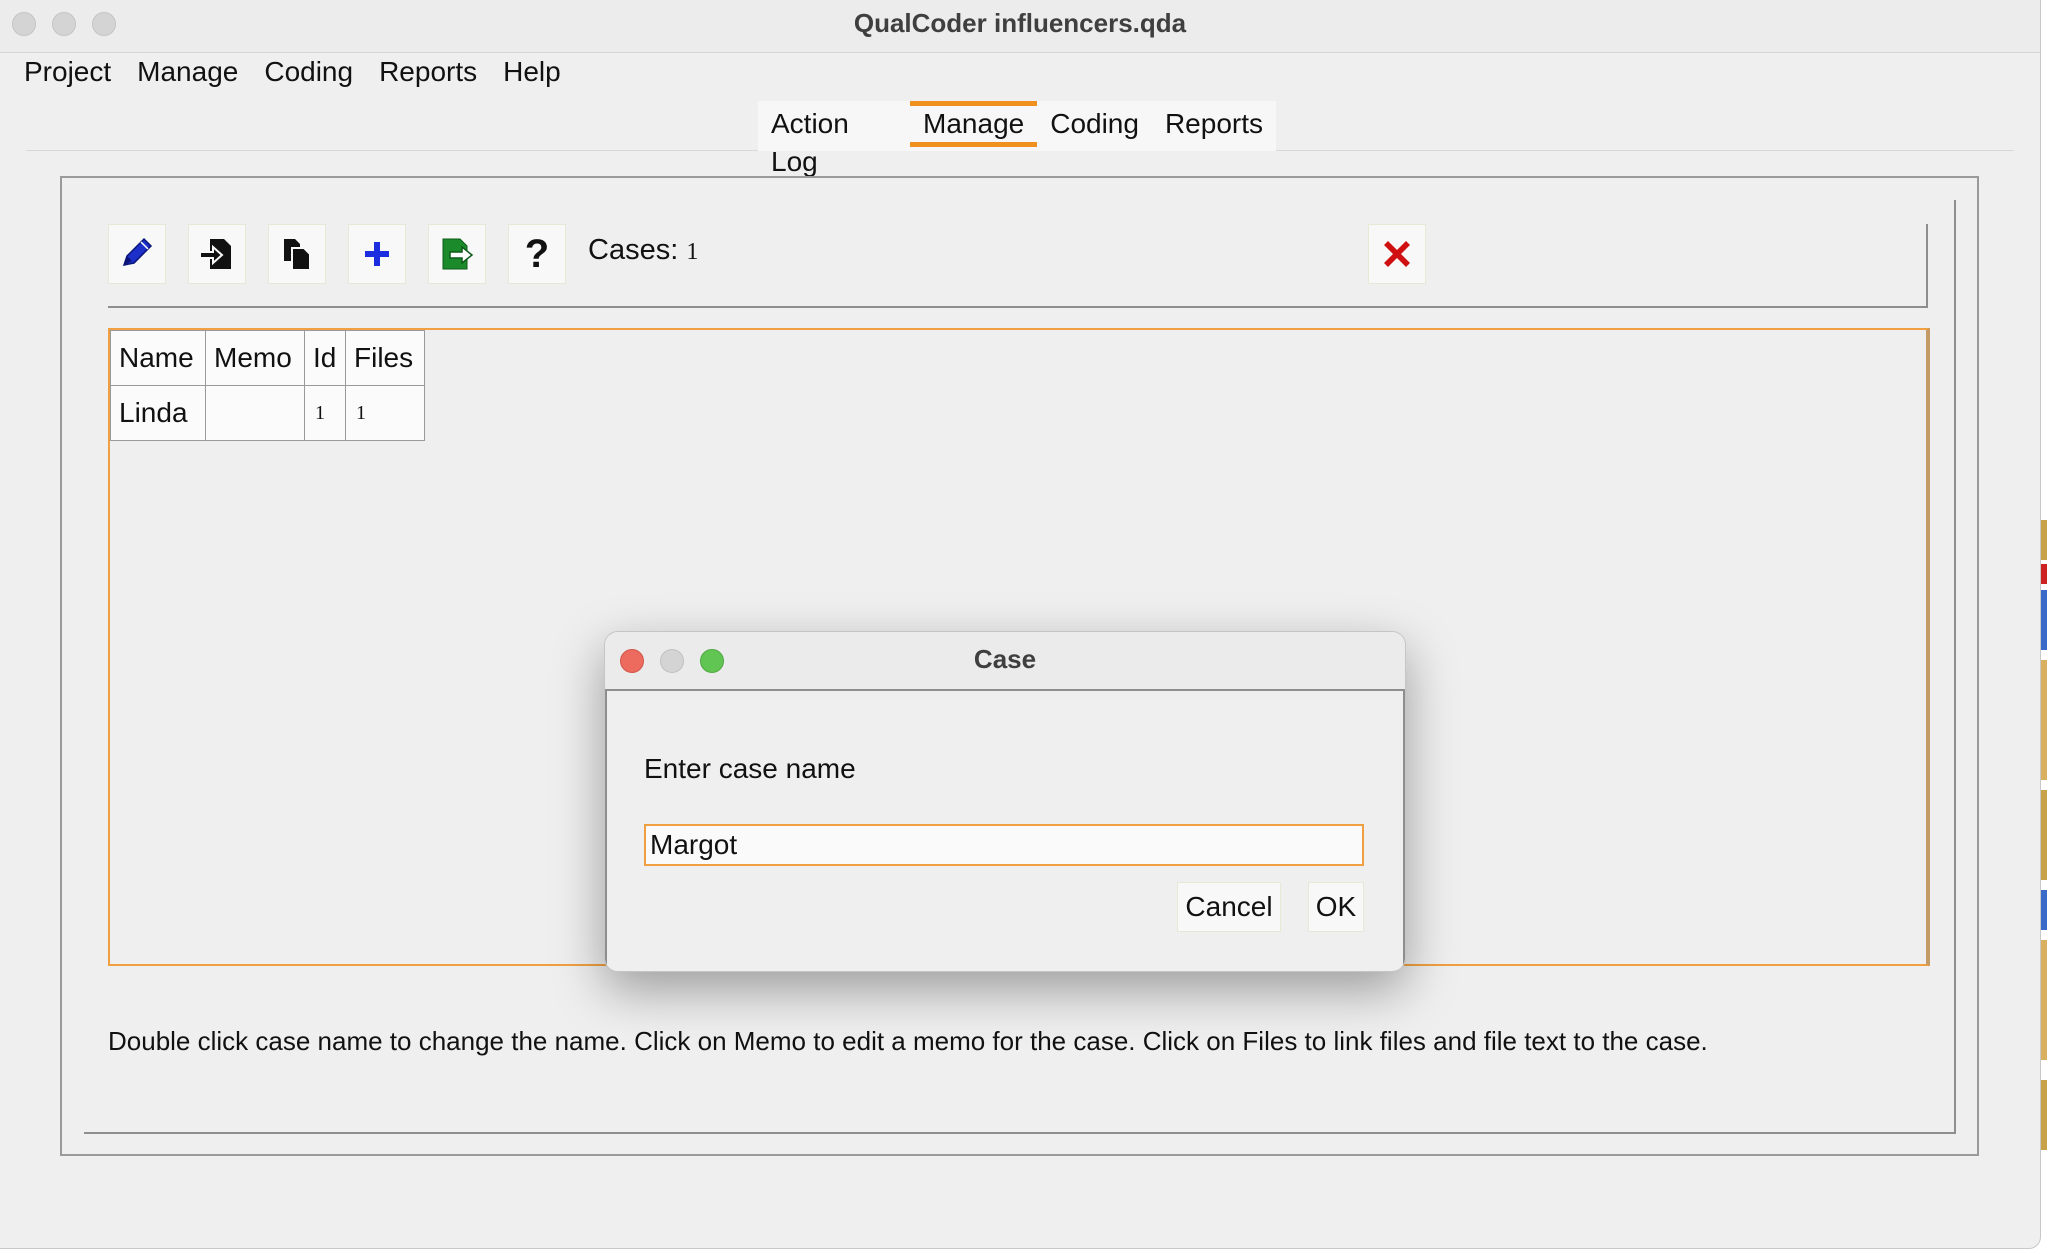 This screenshot has width=2048, height=1254. I want to click on cell-files: 1, so click(385, 413).